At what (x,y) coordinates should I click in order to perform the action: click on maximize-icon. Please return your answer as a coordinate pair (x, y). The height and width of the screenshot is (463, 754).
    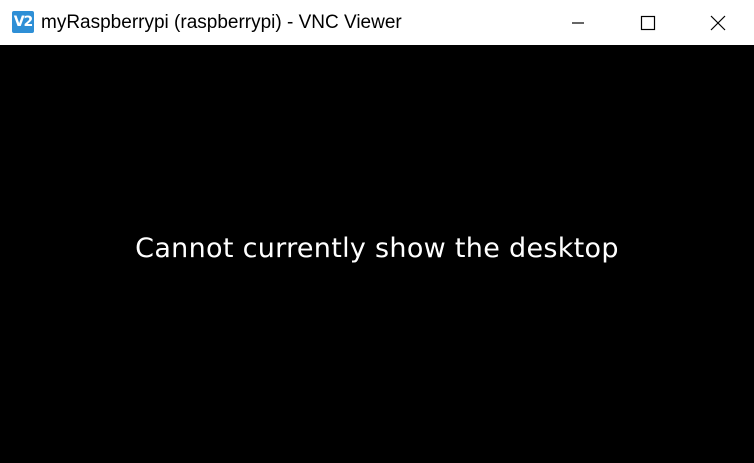
    Looking at the image, I should click on (648, 22).